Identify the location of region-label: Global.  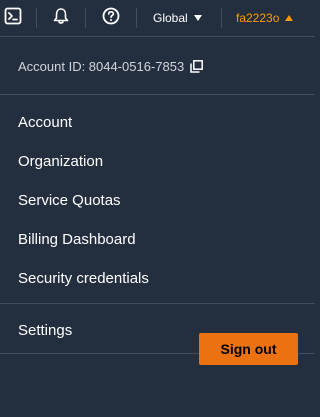
(170, 18).